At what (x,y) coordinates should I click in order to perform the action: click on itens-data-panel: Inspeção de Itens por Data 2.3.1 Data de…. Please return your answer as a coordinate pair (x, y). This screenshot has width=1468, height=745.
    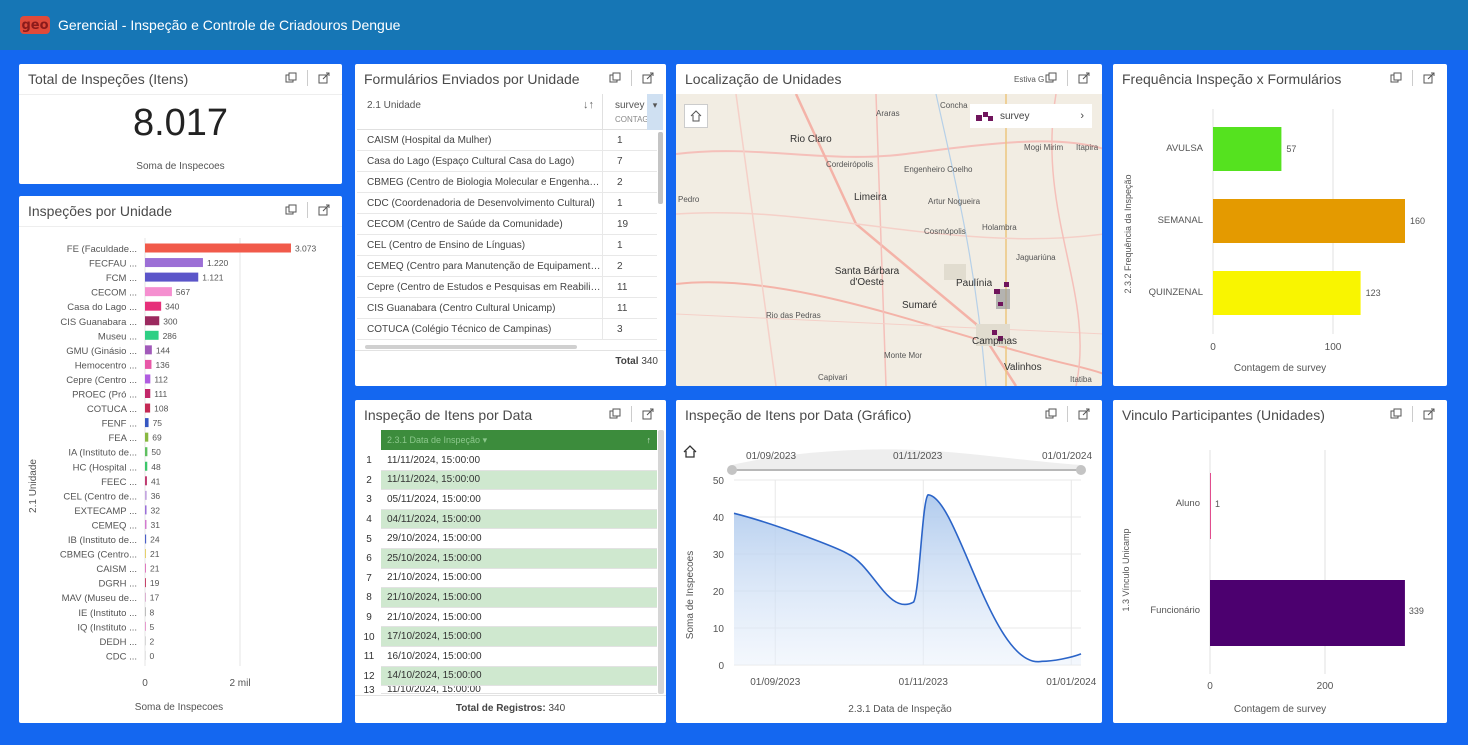
    Looking at the image, I should click on (510, 561).